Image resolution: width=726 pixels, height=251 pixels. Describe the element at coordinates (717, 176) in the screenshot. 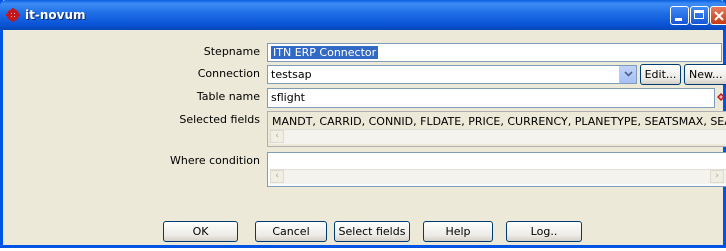

I see `scroll-right-icon: ›` at that location.